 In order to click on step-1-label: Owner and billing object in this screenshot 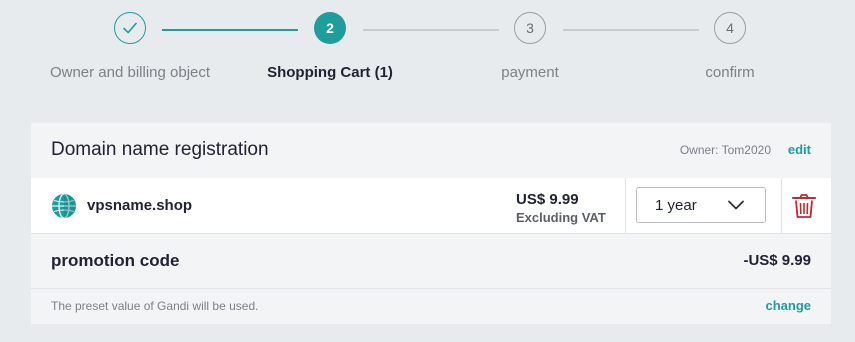, I will do `click(130, 72)`.